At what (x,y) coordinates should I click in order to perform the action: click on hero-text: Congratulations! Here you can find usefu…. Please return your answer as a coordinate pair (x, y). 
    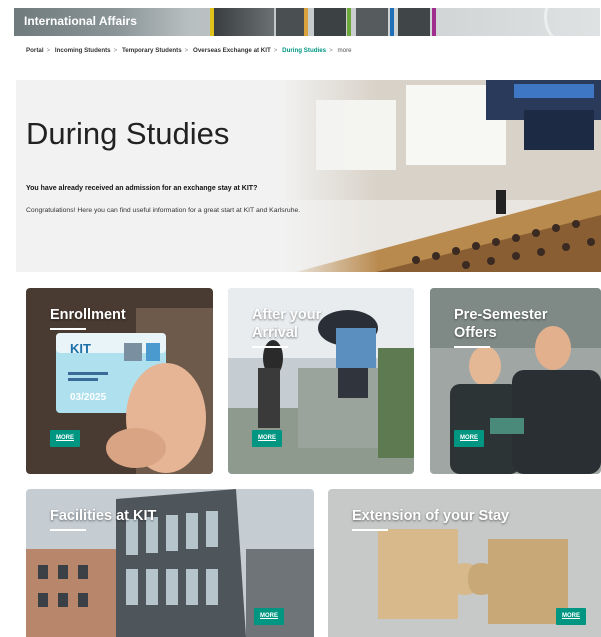
    Looking at the image, I should click on (163, 210).